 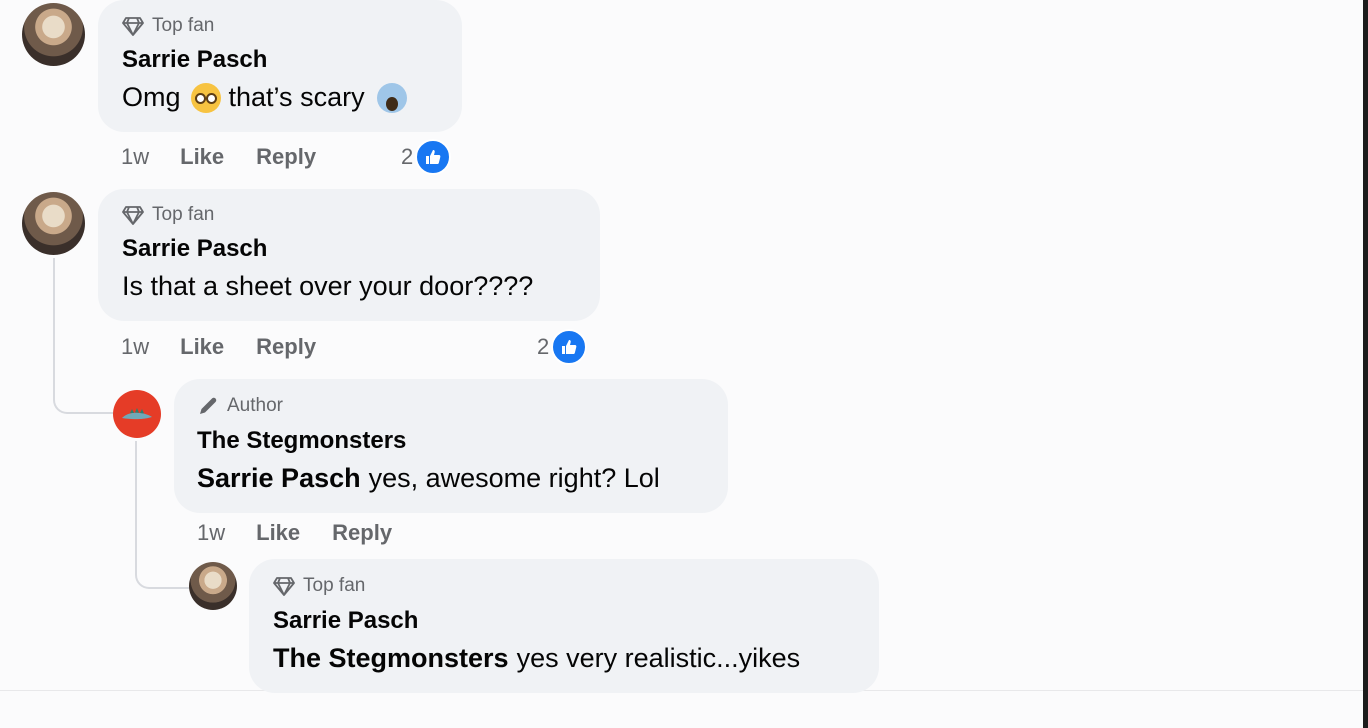 What do you see at coordinates (391, 658) in the screenshot?
I see `mention-link: The Stegmonsters` at bounding box center [391, 658].